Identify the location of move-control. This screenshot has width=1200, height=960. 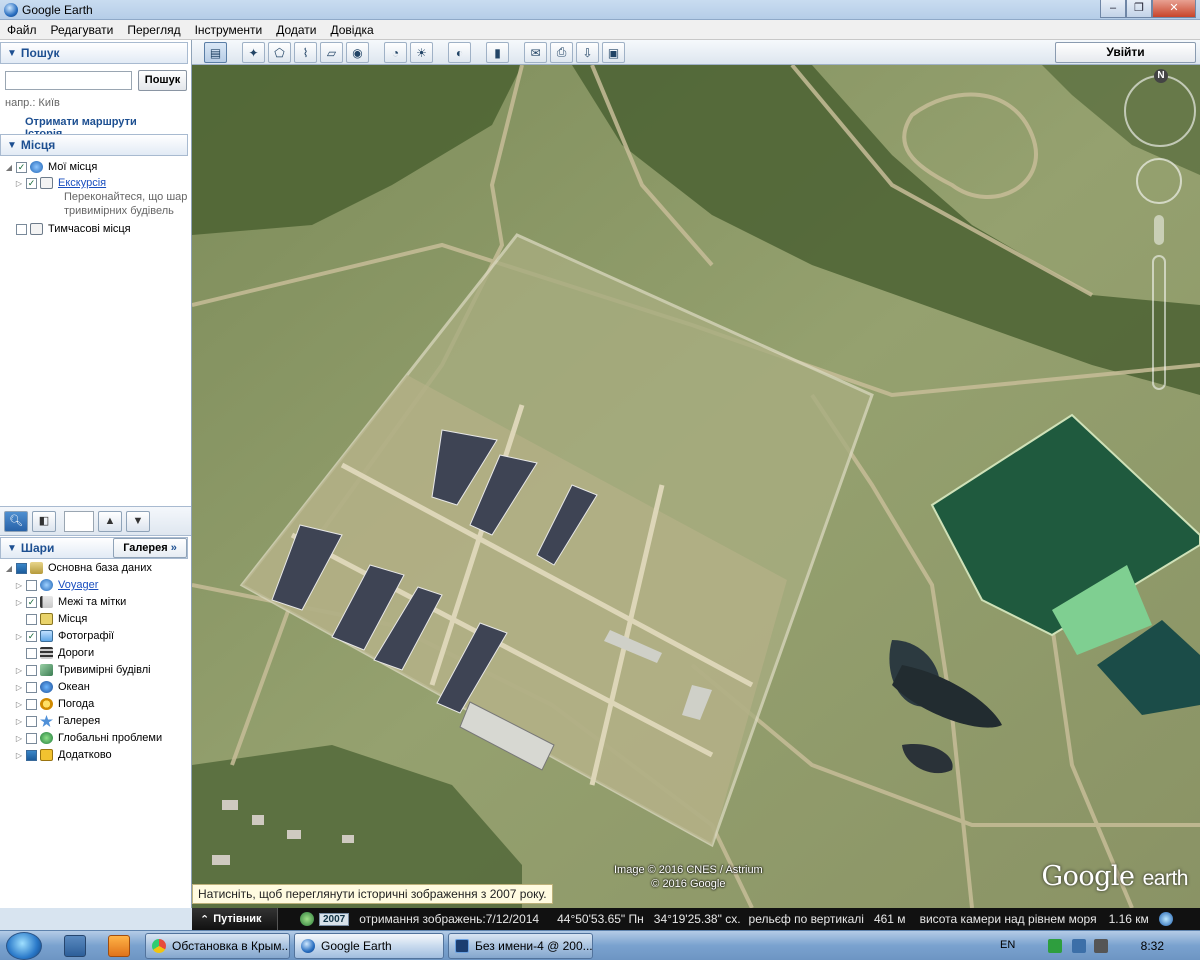
(1159, 181).